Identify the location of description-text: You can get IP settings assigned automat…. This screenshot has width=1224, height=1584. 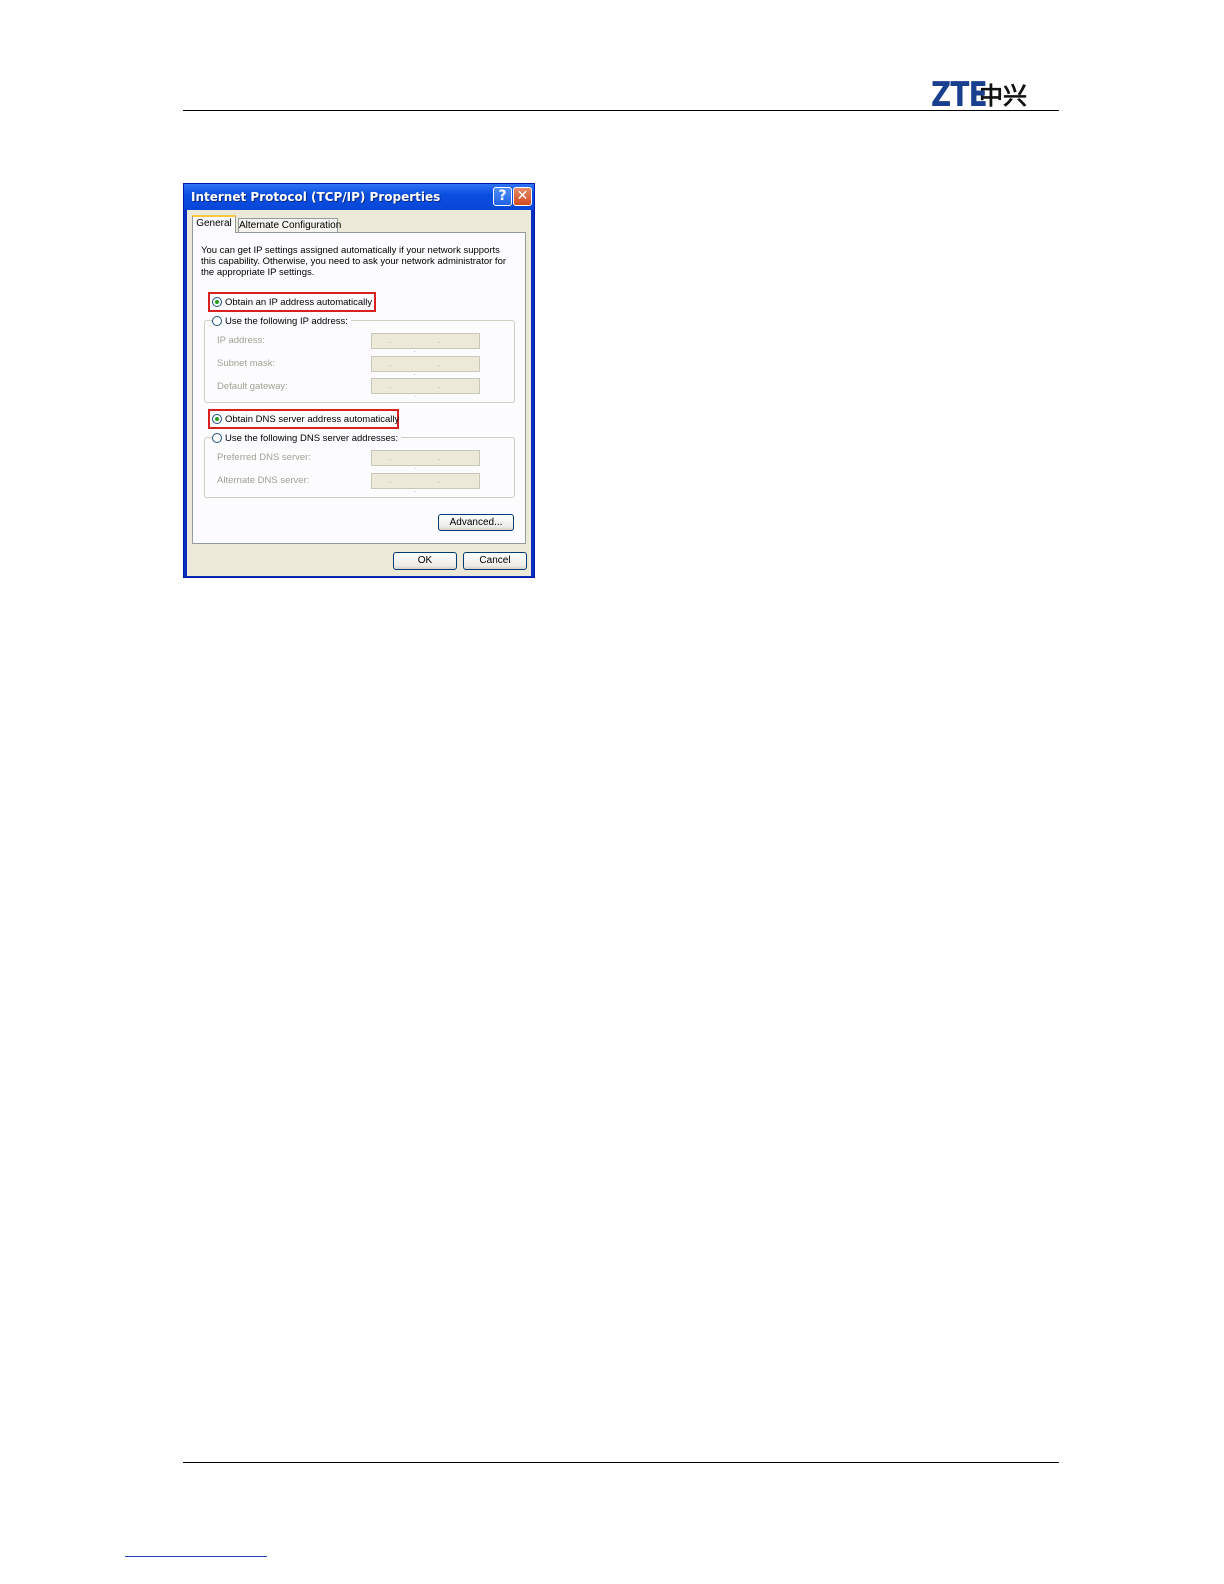
(354, 261).